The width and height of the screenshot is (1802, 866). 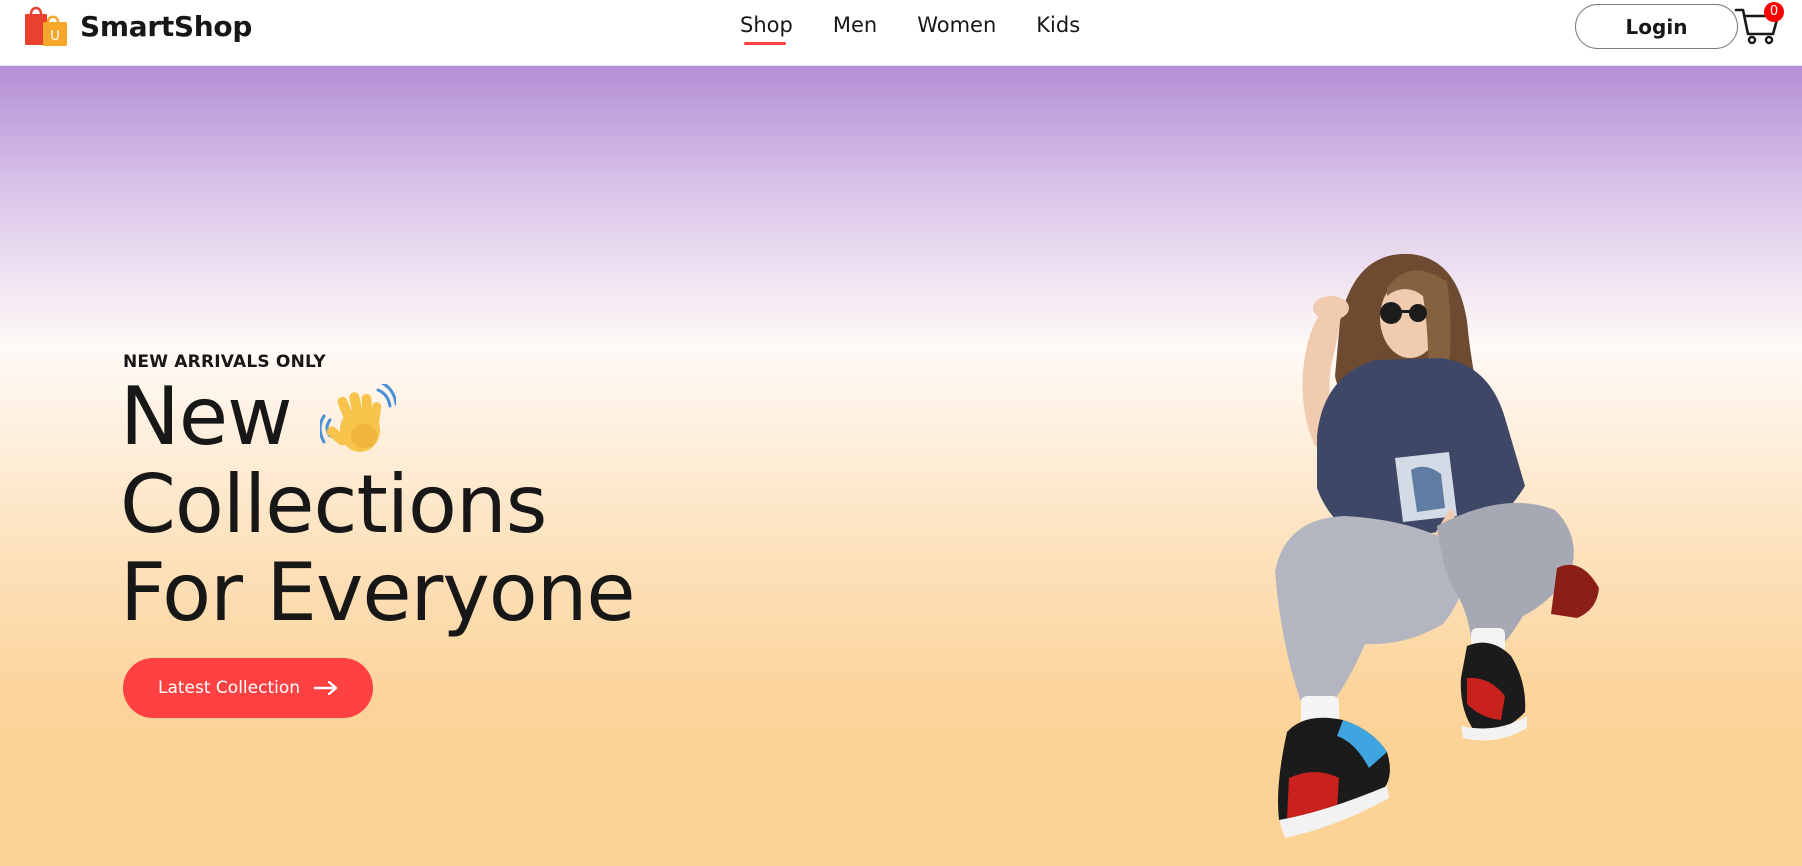 I want to click on hero-model-image, so click(x=1437, y=545).